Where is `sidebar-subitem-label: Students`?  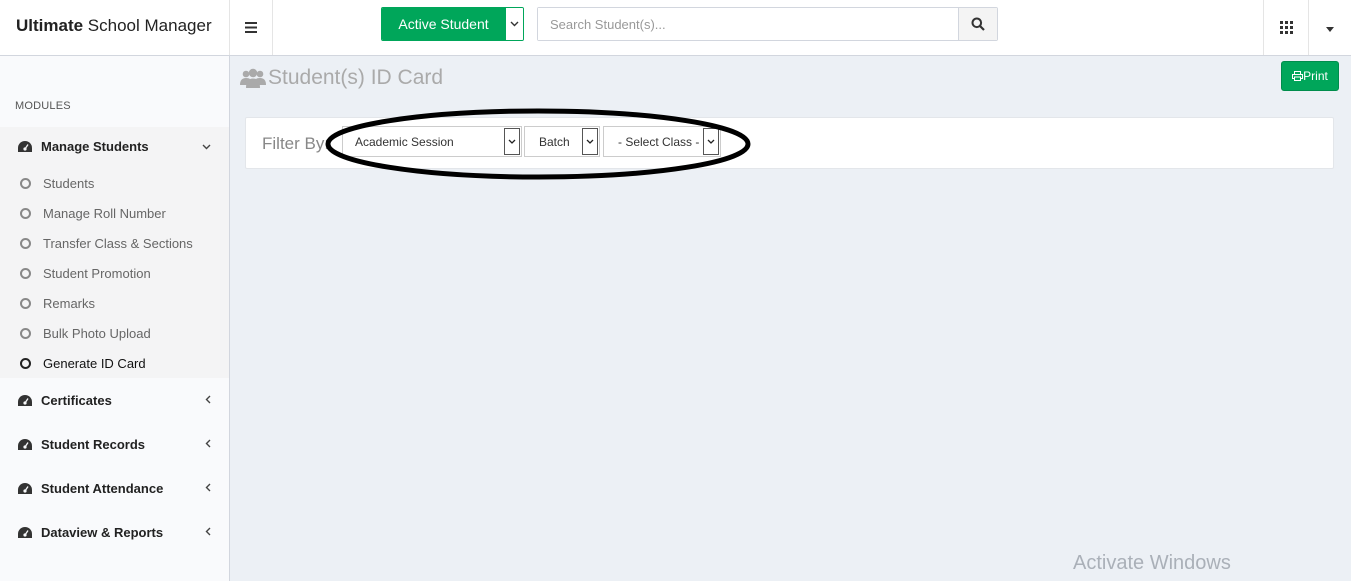
sidebar-subitem-label: Students is located at coordinates (69, 183).